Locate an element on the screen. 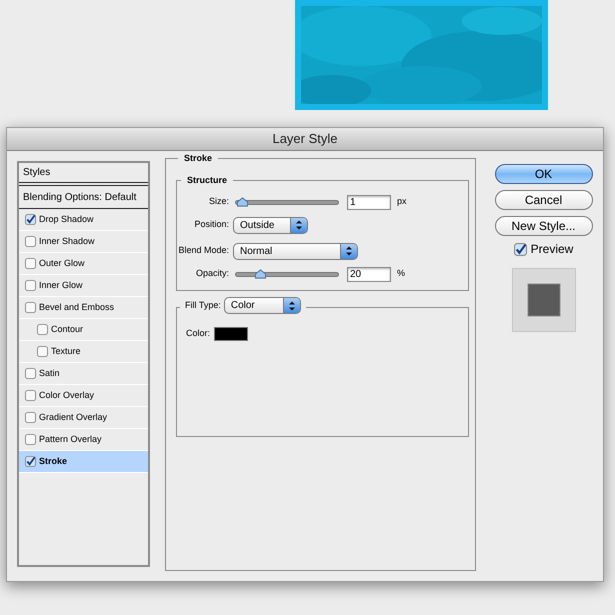  window-title: Layer Style is located at coordinates (305, 139).